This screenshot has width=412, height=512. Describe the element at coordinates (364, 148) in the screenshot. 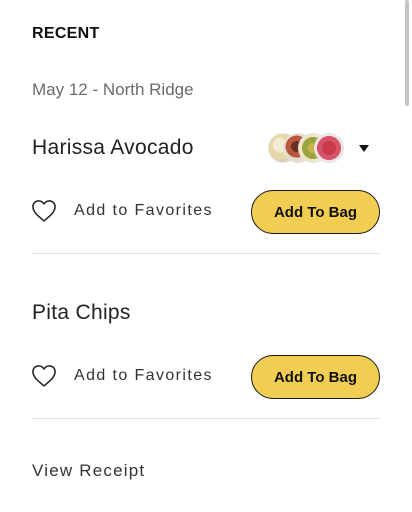

I see `caret-down-icon` at that location.